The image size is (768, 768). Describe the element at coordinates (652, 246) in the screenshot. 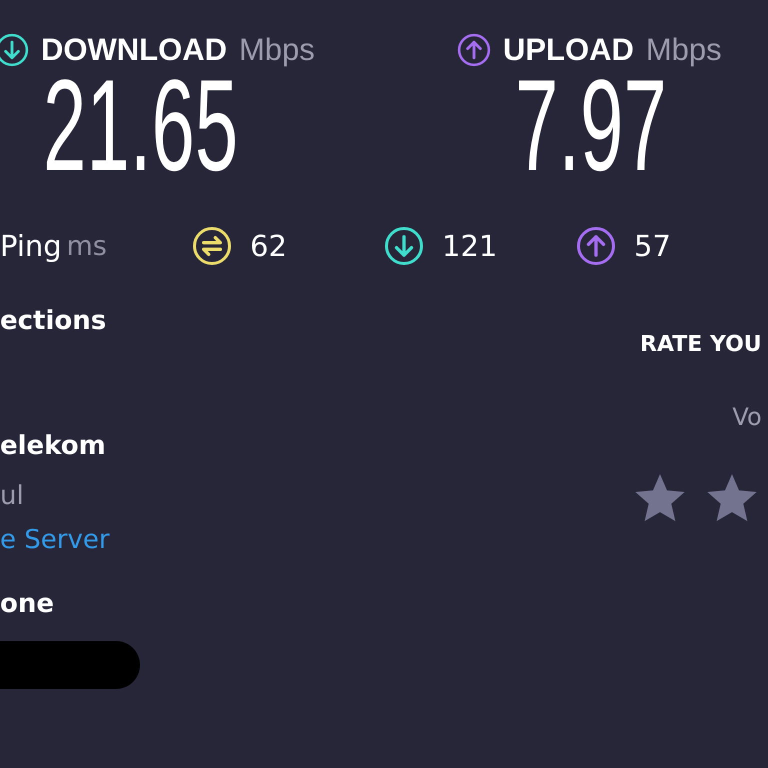

I see `latency-value: 57` at that location.